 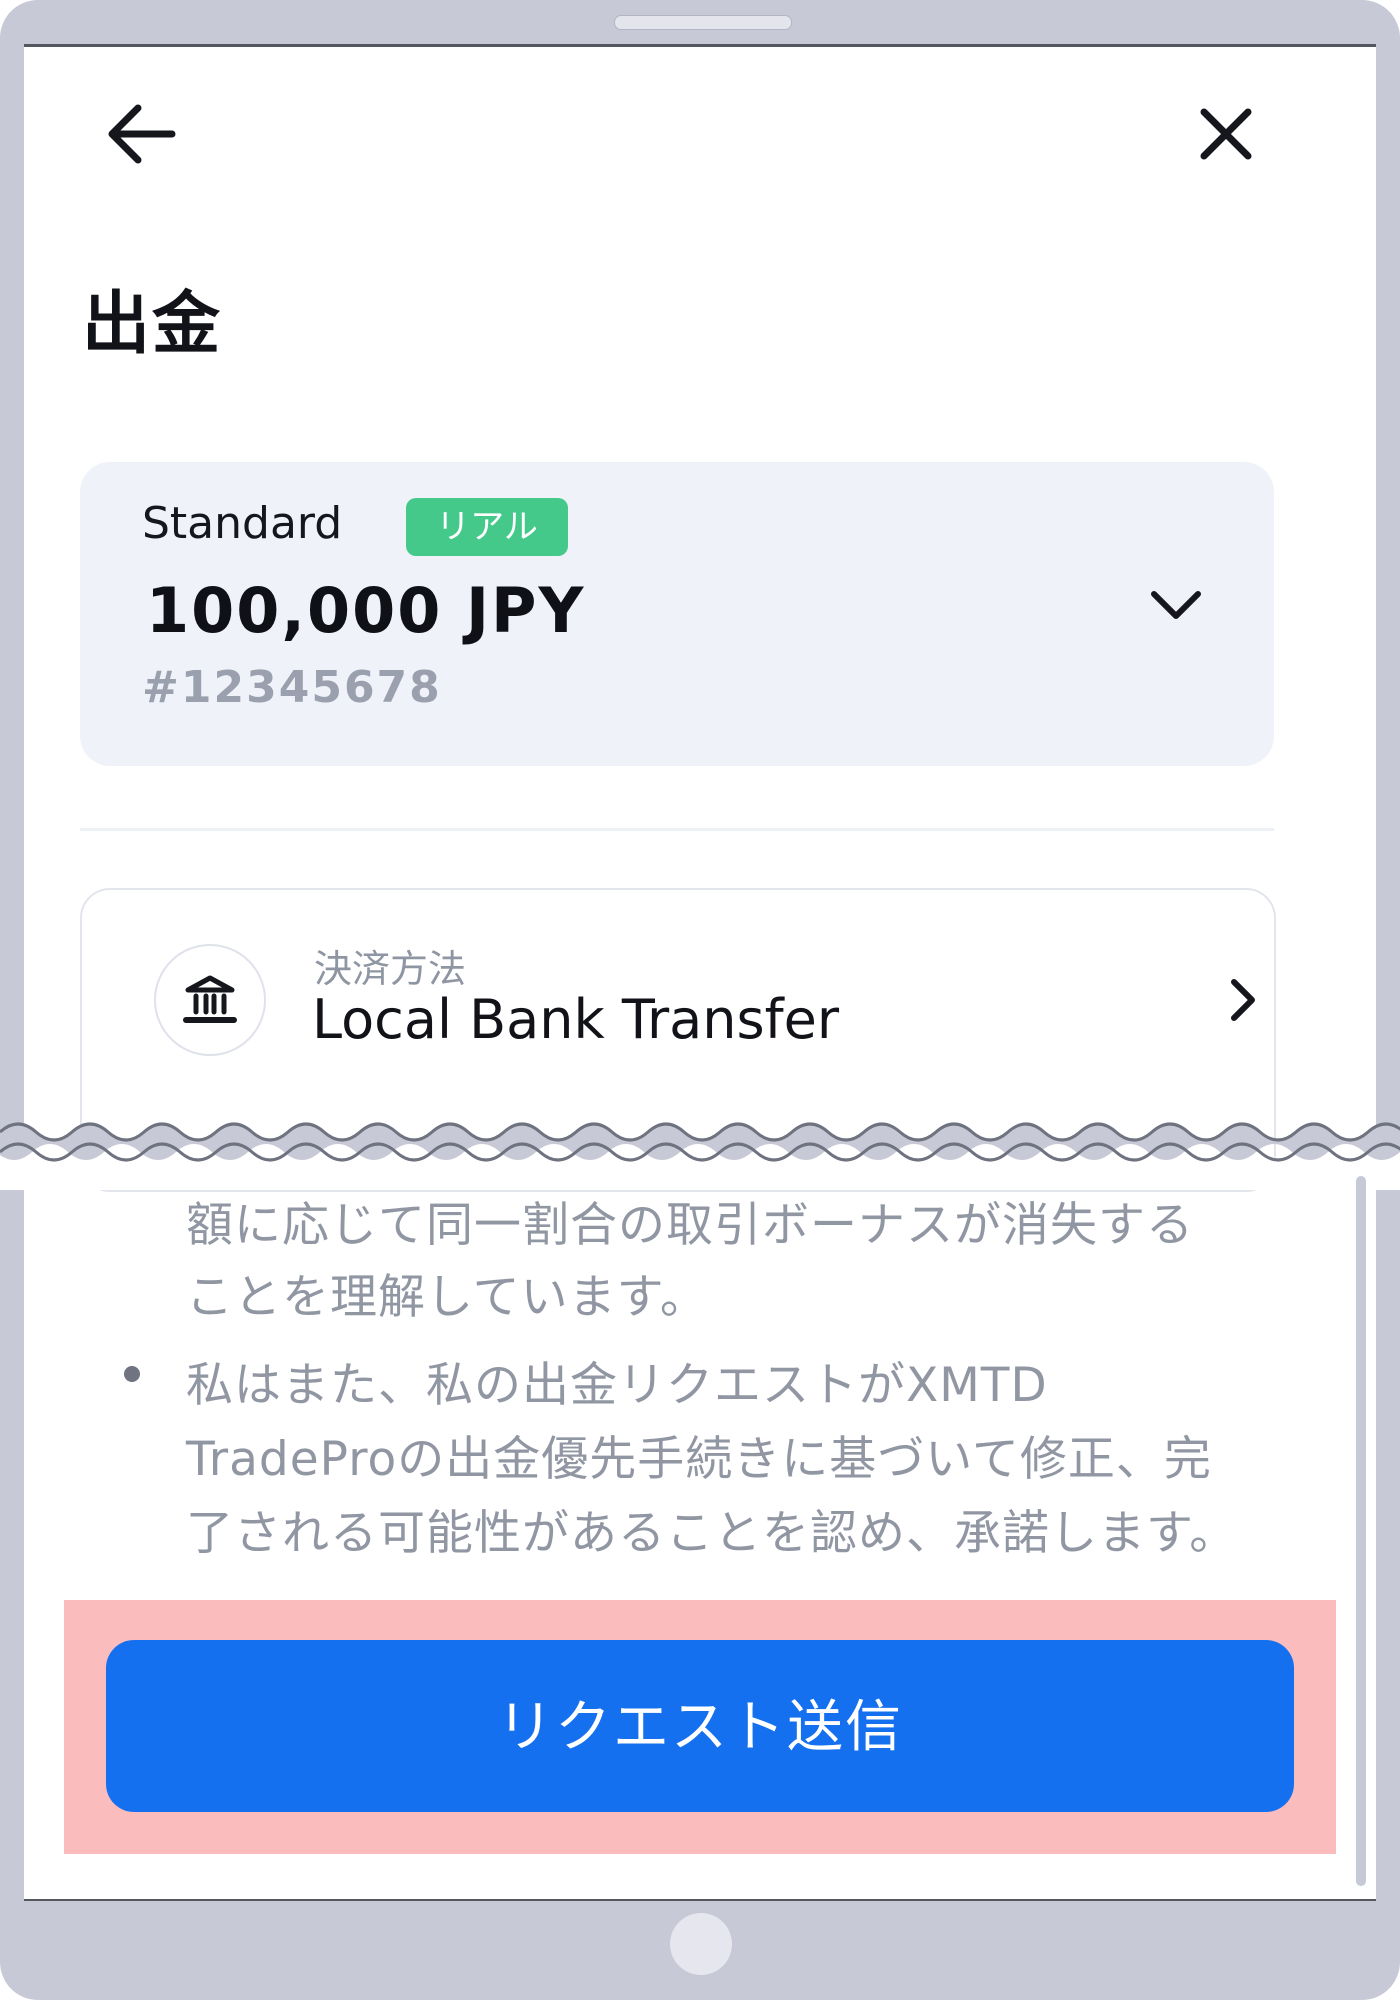 I want to click on home-button, so click(x=701, y=1944).